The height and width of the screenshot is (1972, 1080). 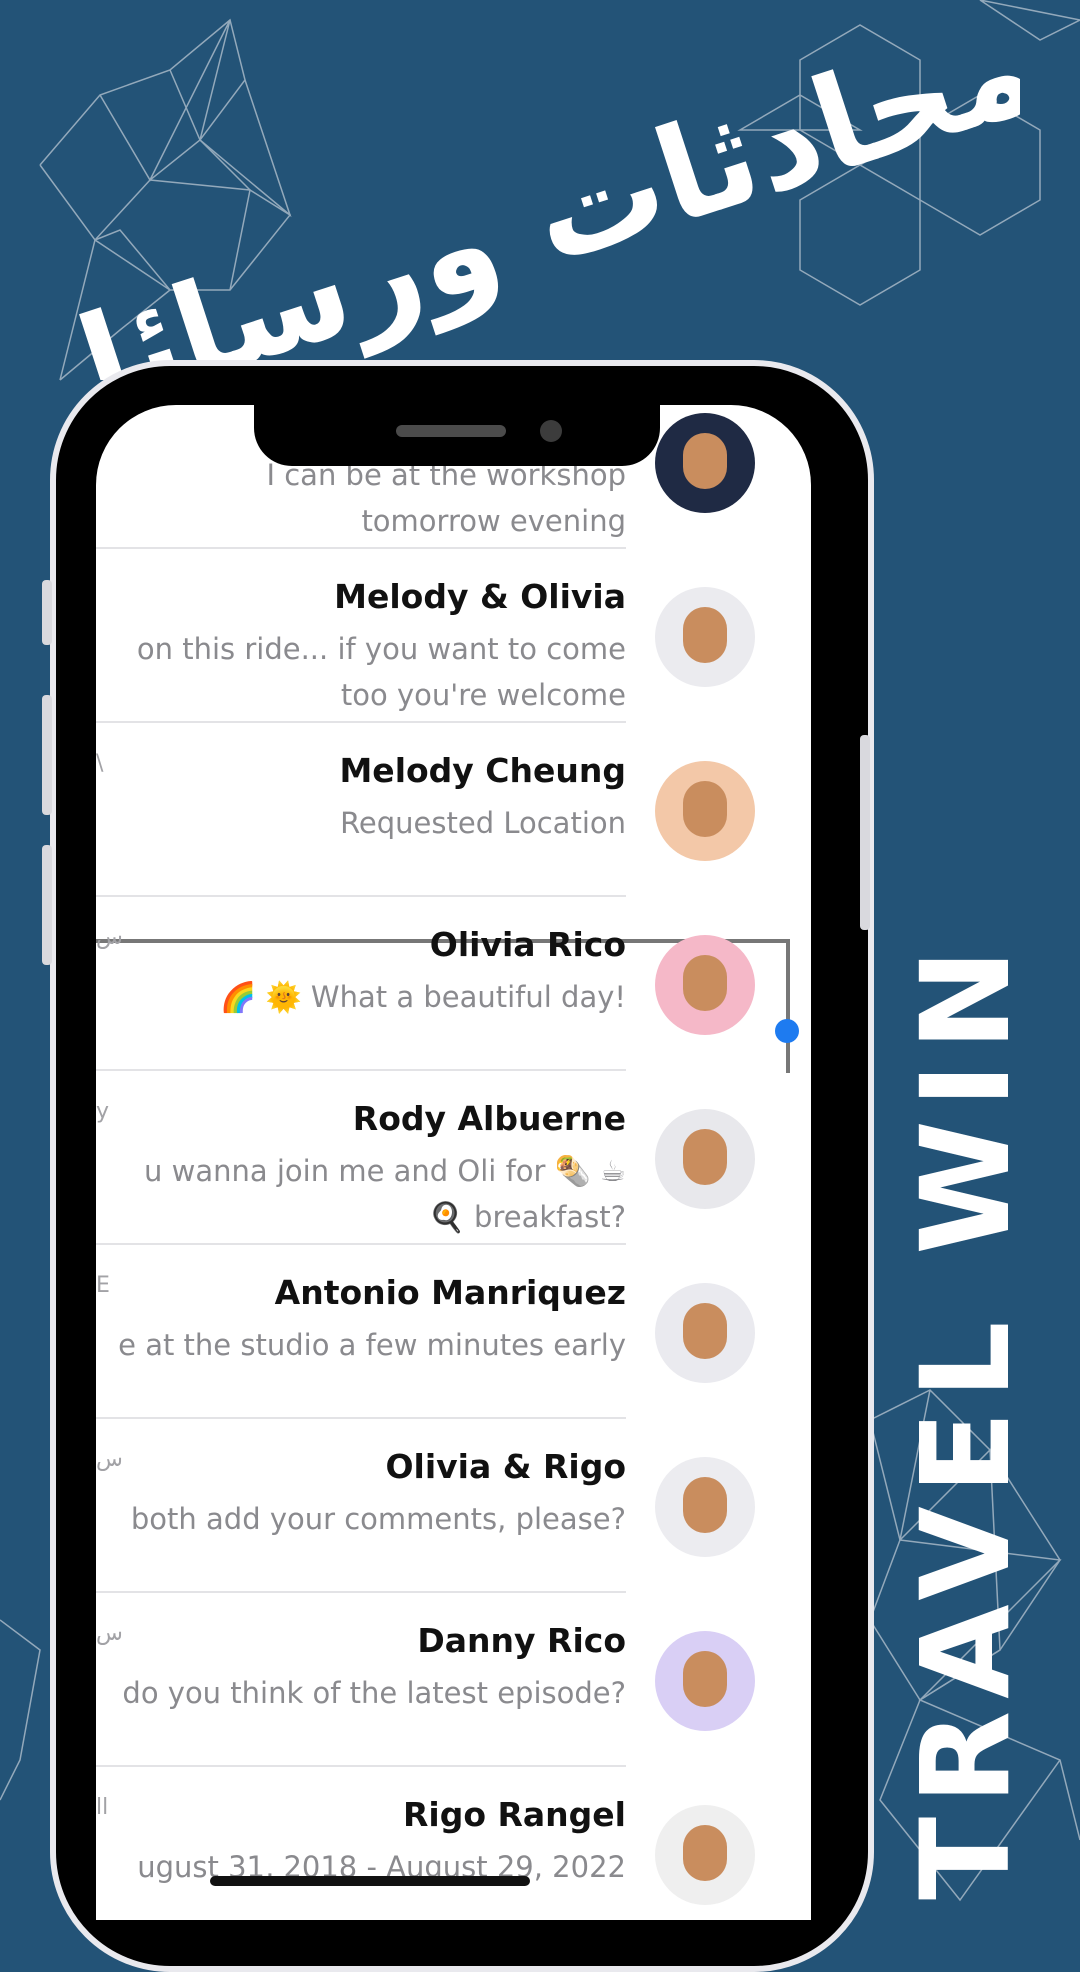 I want to click on contact-name: Rigo Rangel, so click(x=514, y=1814).